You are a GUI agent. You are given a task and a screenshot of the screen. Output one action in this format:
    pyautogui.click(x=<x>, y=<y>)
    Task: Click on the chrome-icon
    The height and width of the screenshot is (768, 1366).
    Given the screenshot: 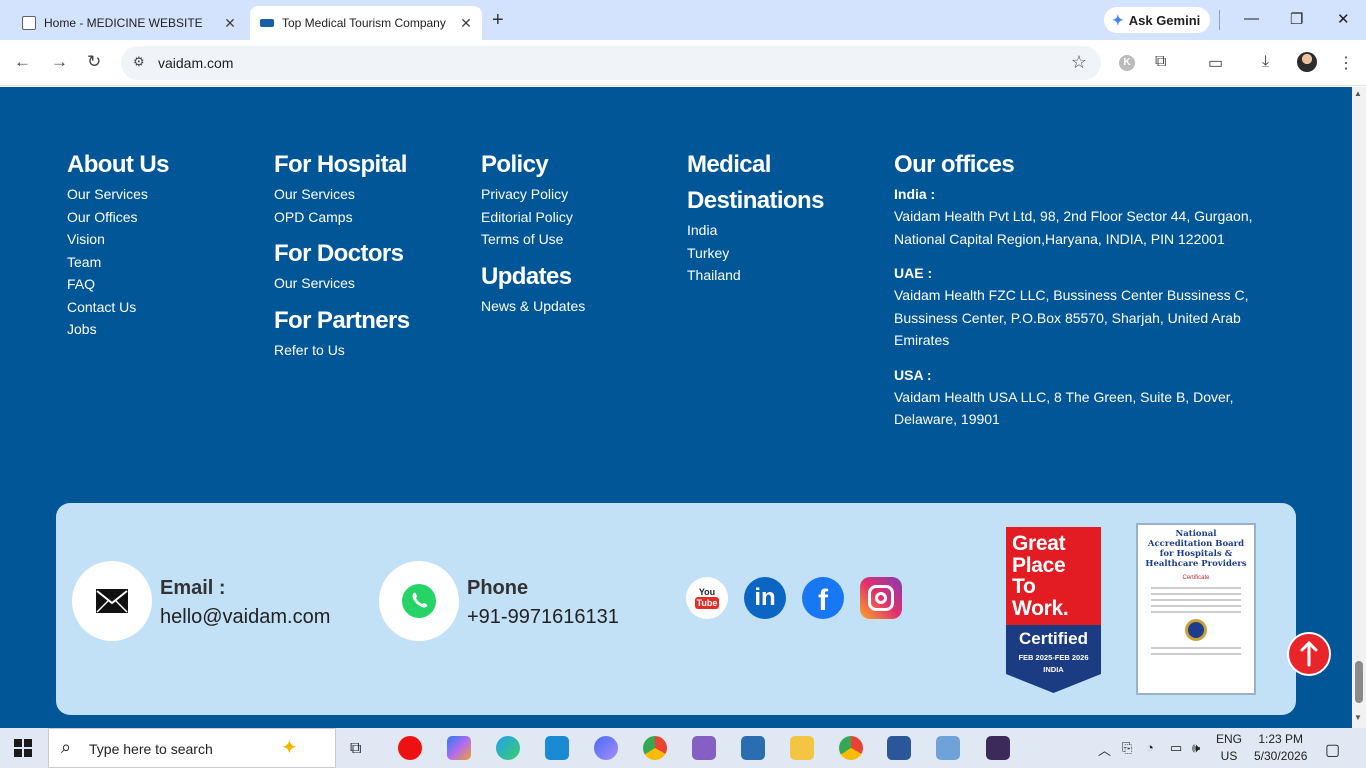 What is the action you would take?
    pyautogui.click(x=655, y=748)
    